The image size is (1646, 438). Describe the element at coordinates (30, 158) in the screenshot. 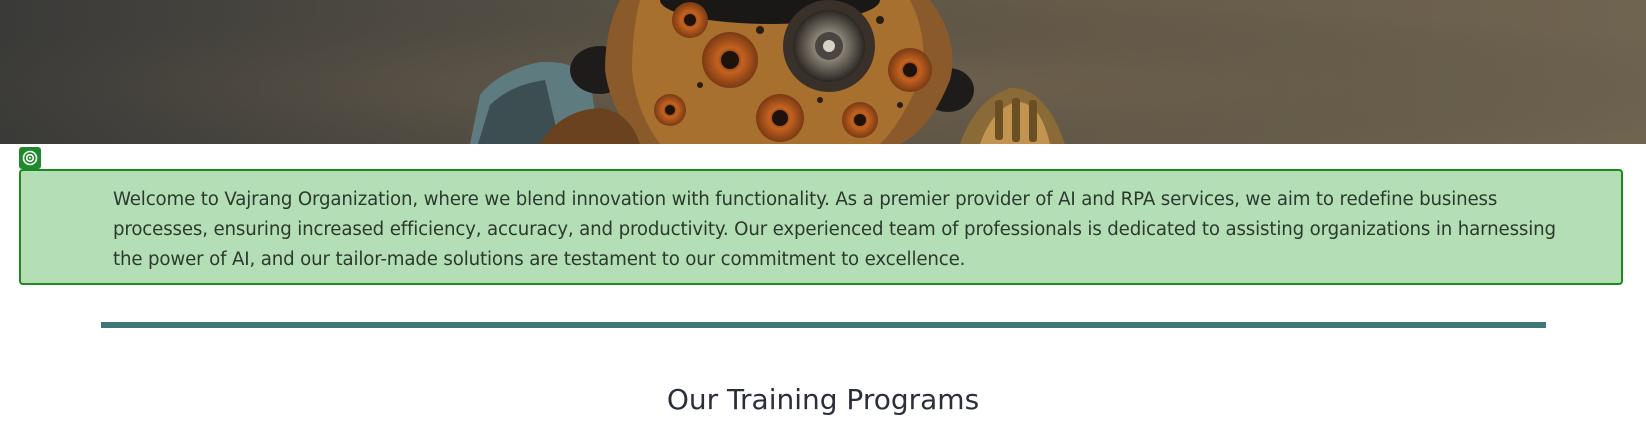

I see `target-icon` at that location.